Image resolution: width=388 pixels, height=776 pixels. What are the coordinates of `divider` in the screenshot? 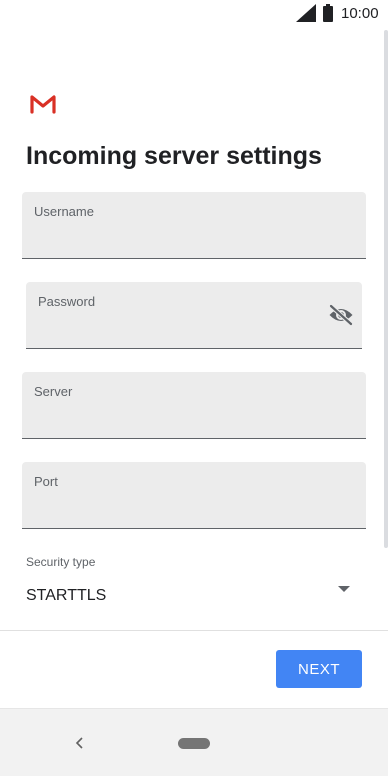 It's located at (194, 630).